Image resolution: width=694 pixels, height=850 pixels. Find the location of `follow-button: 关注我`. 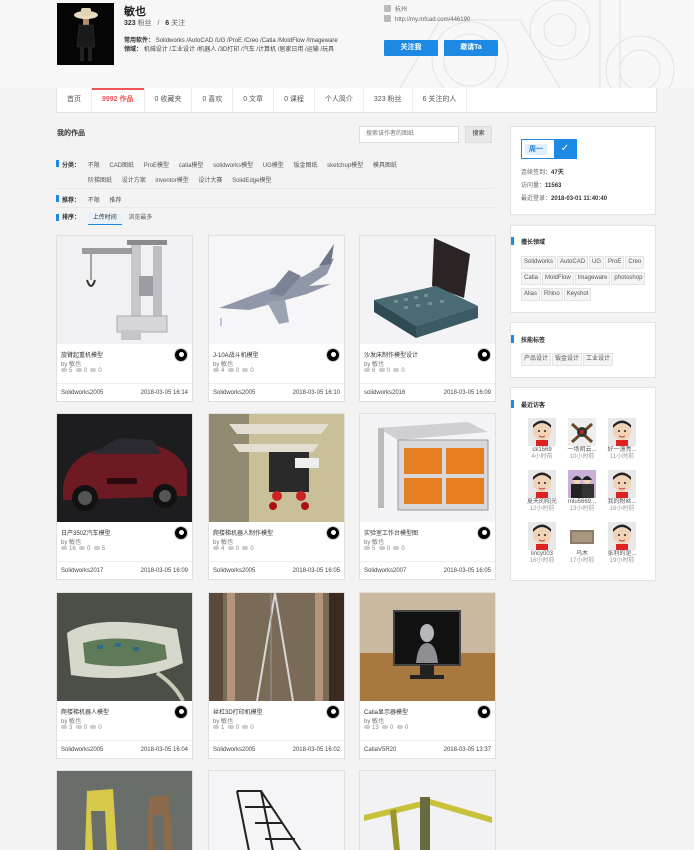

follow-button: 关注我 is located at coordinates (411, 48).